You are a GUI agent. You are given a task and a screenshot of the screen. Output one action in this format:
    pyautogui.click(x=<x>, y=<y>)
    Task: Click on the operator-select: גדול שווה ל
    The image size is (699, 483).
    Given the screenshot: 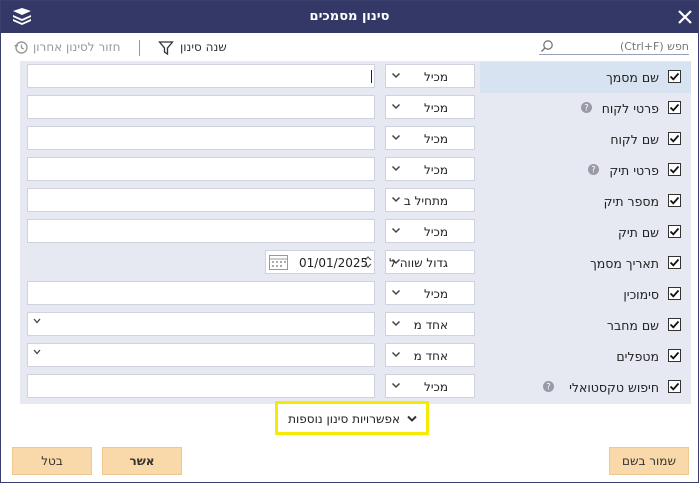 What is the action you would take?
    pyautogui.click(x=430, y=262)
    